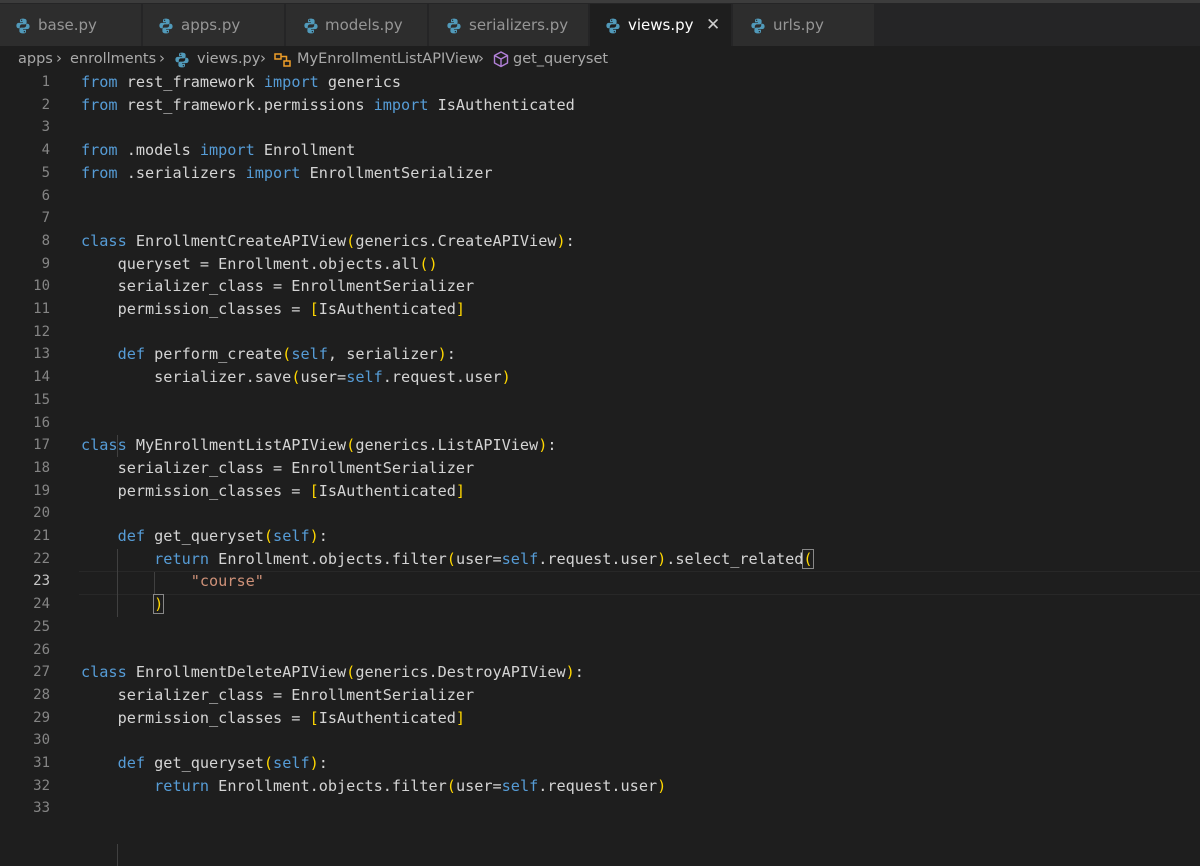  I want to click on line-number: 7, so click(45, 218).